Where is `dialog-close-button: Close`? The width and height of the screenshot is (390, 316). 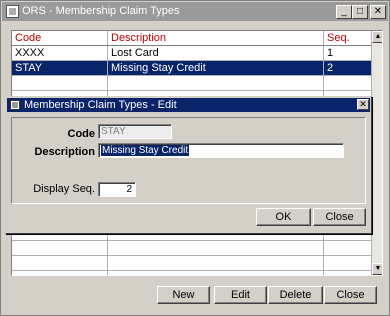
dialog-close-button: Close is located at coordinates (339, 217).